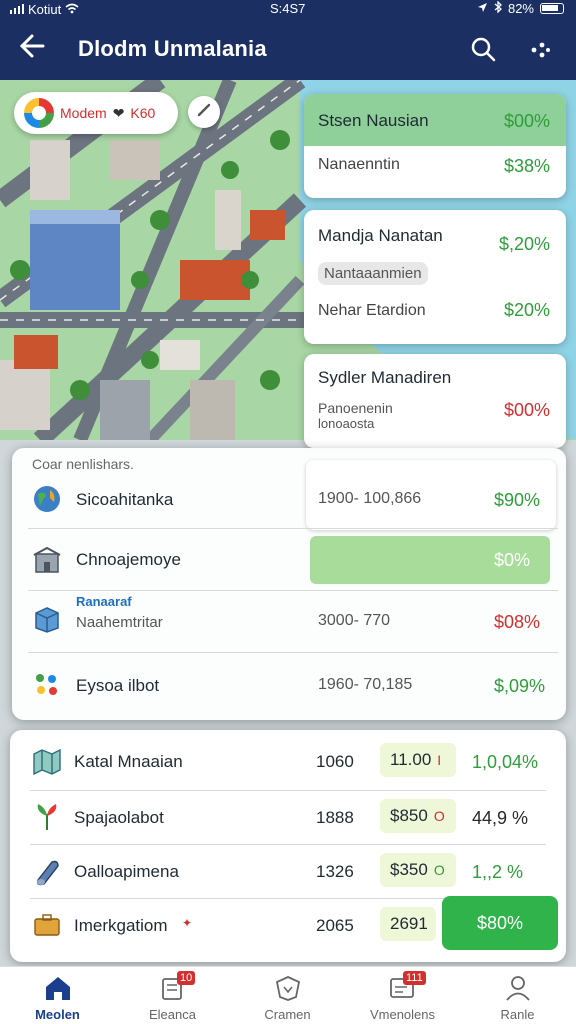  I want to click on row-percent: 1,,2 %, so click(498, 872).